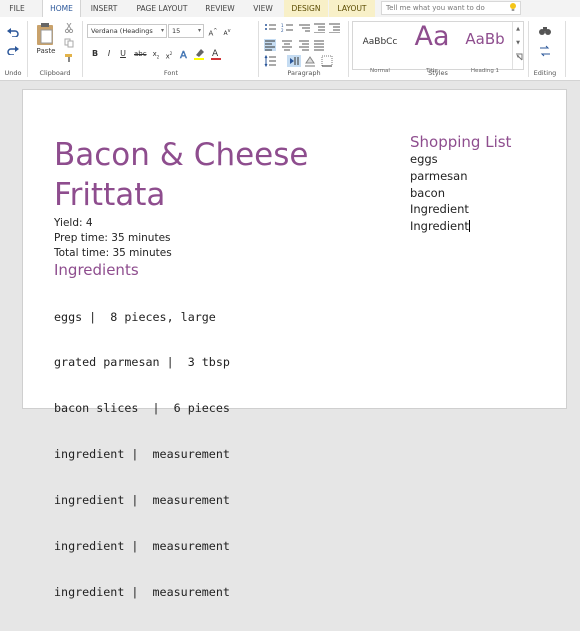 The image size is (580, 631). Describe the element at coordinates (270, 28) in the screenshot. I see `bullets-icon` at that location.